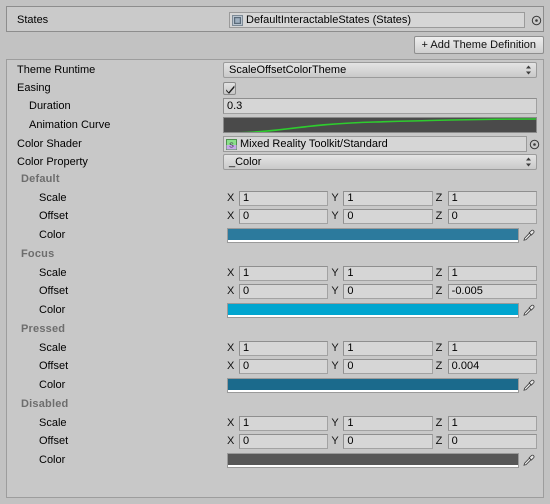 The image size is (550, 504). I want to click on color-property-label: Color Property, so click(52, 162).